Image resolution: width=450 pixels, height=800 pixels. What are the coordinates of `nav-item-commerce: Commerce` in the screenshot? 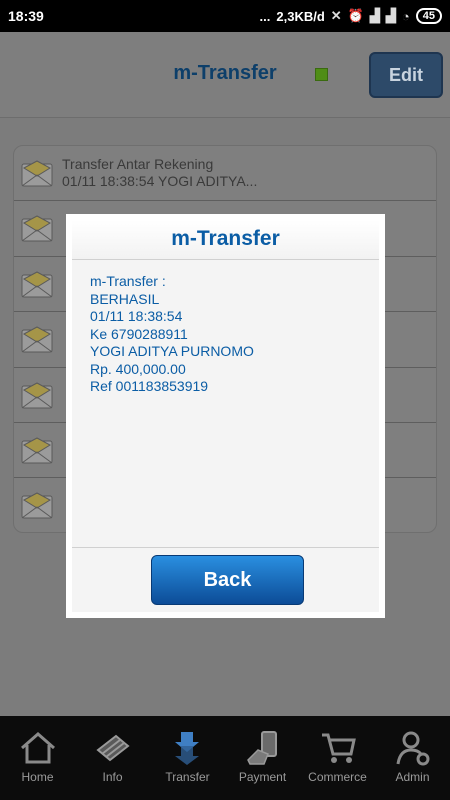 It's located at (337, 758).